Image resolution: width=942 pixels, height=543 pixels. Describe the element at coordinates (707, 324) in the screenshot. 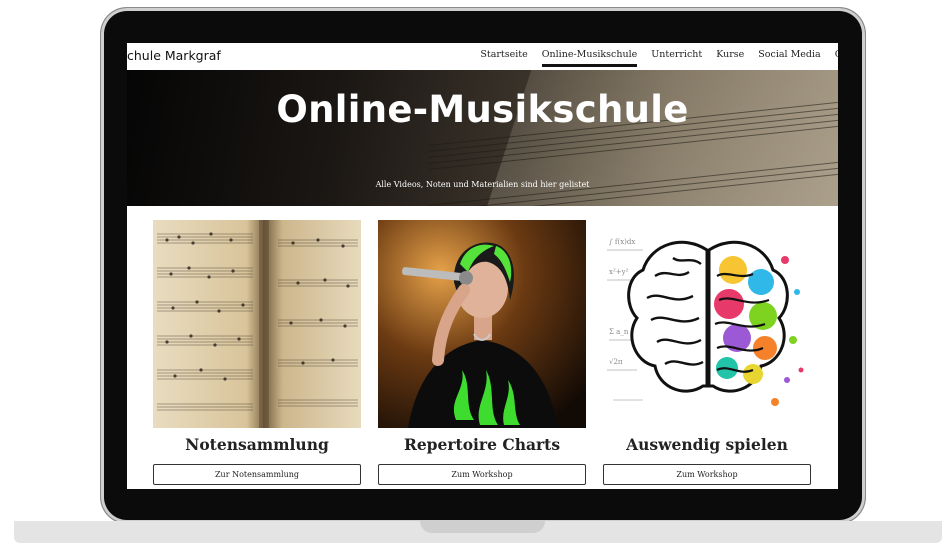

I see `brain-illustration-image: ∫ f(x)dx x²+y² Σ a_n √2π` at that location.